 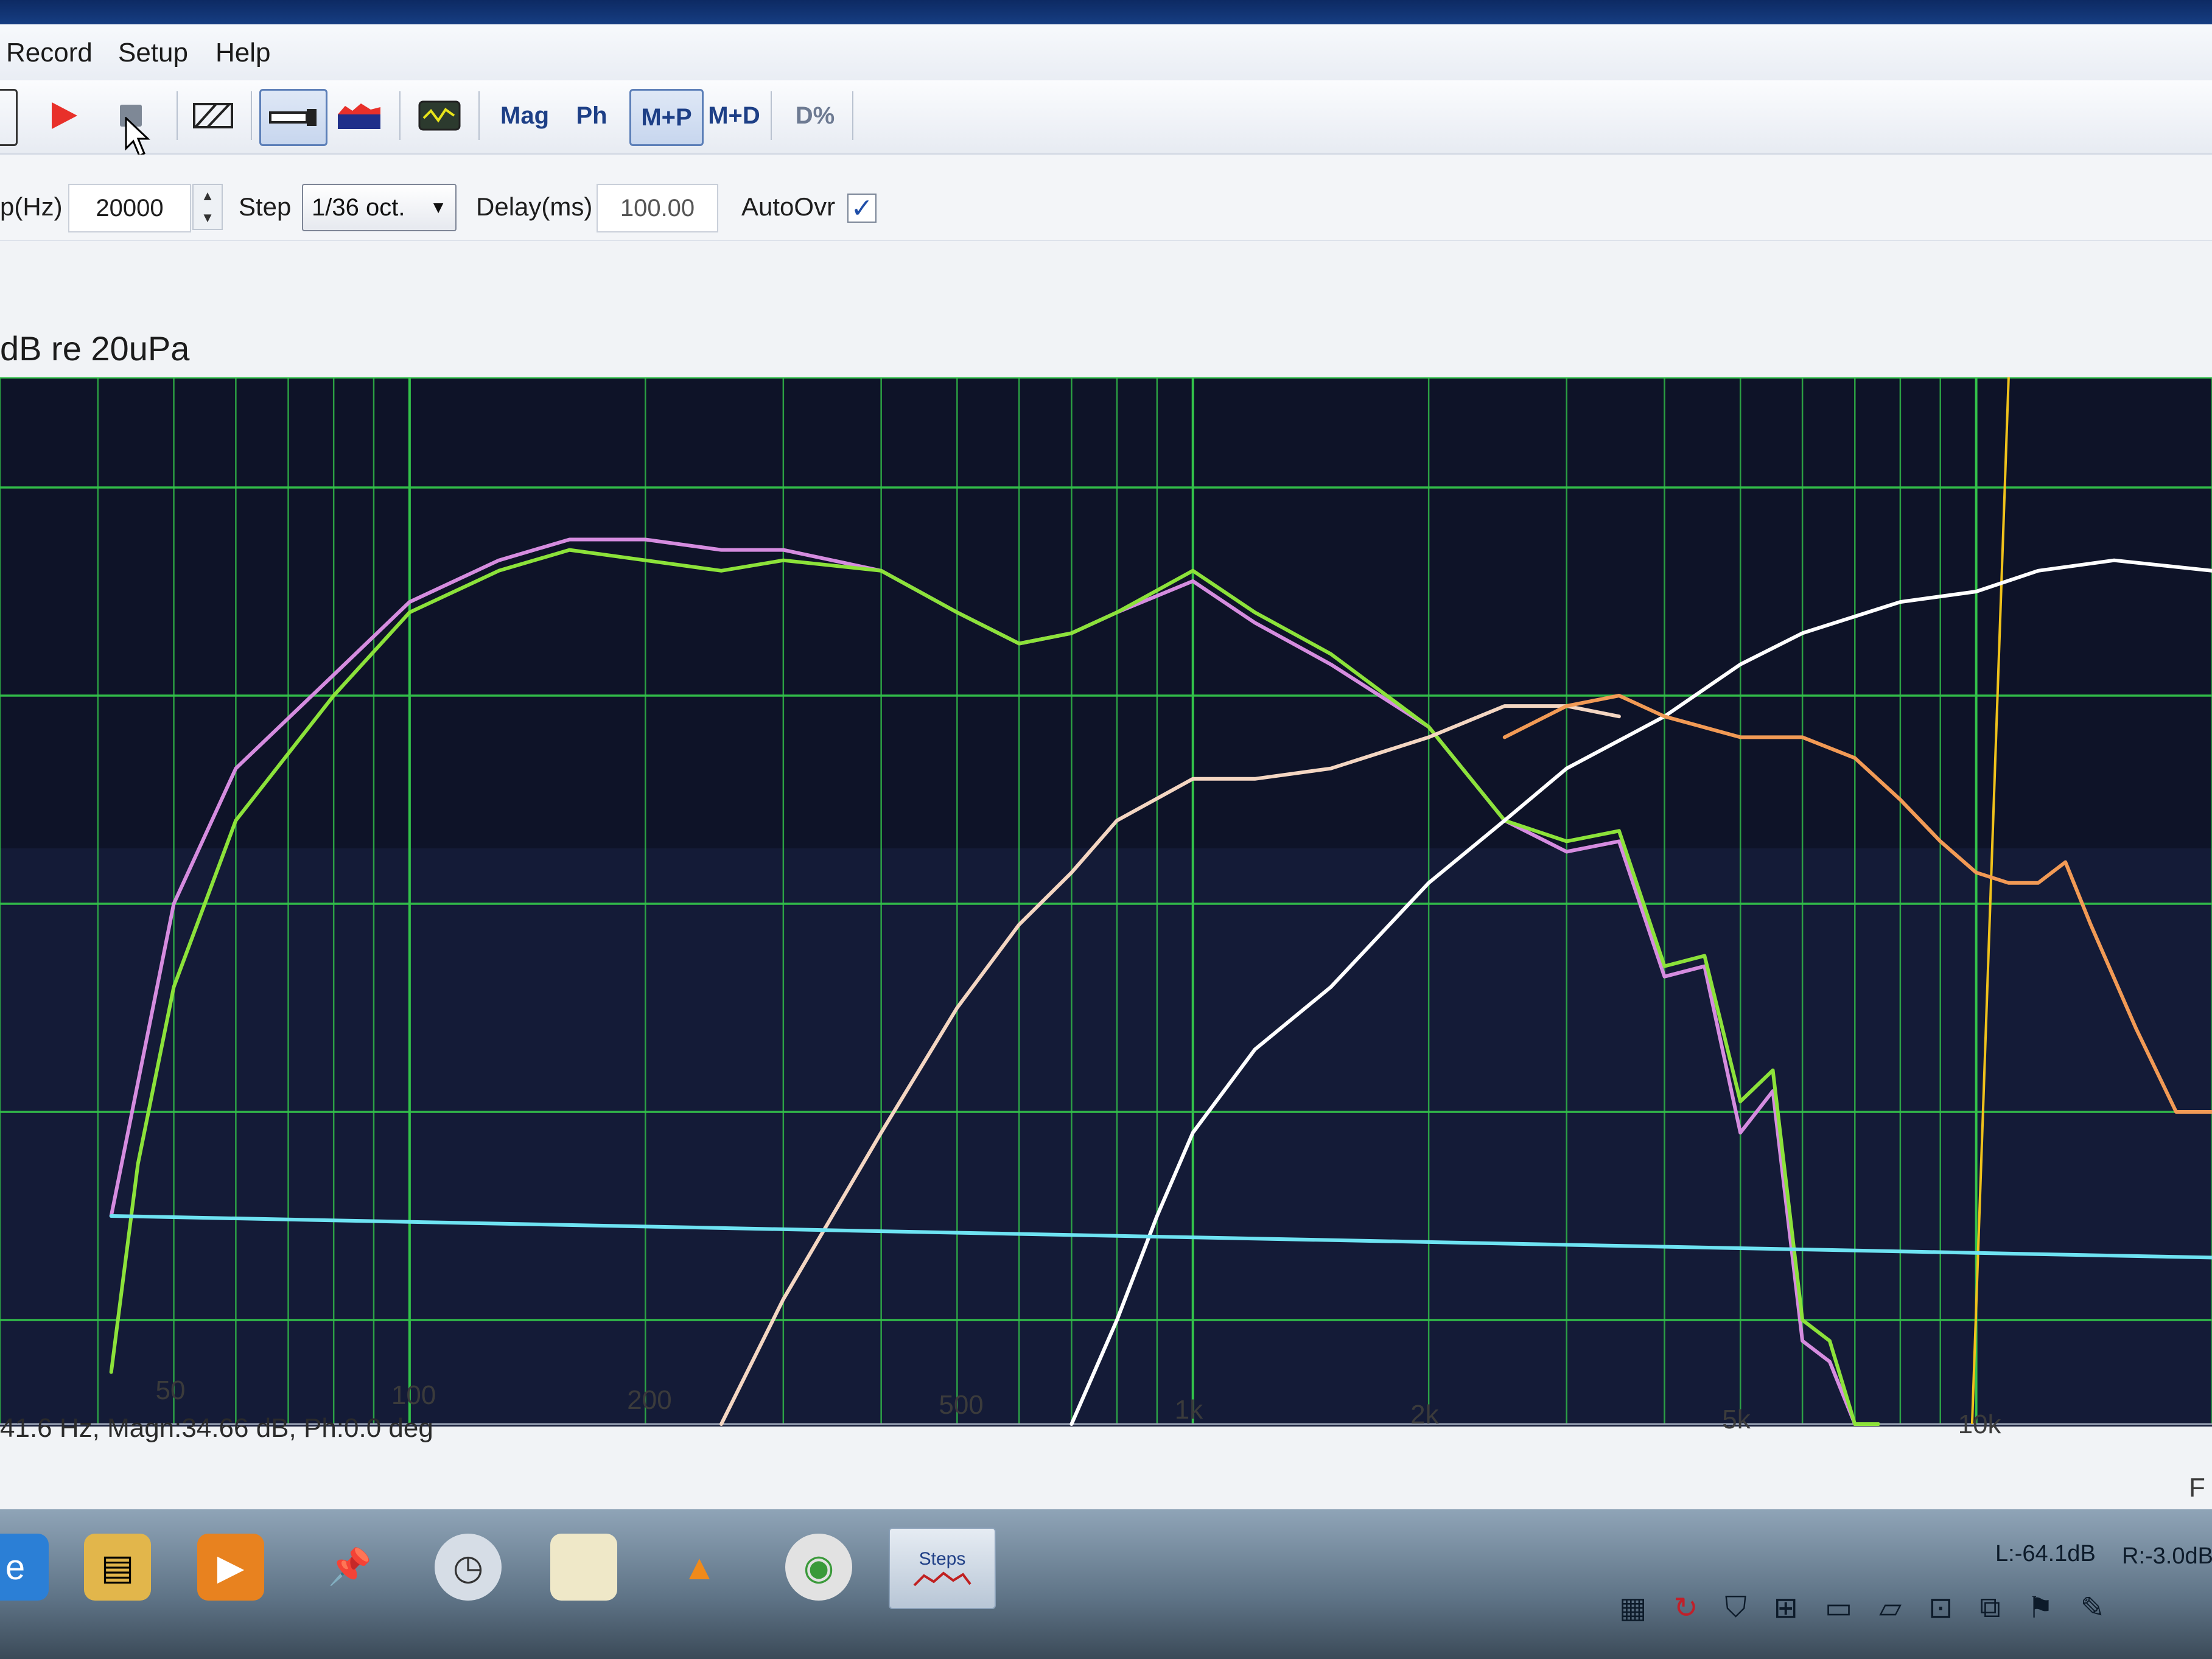 What do you see at coordinates (1990, 1608) in the screenshot?
I see `tray-copy-icon: ⧉` at bounding box center [1990, 1608].